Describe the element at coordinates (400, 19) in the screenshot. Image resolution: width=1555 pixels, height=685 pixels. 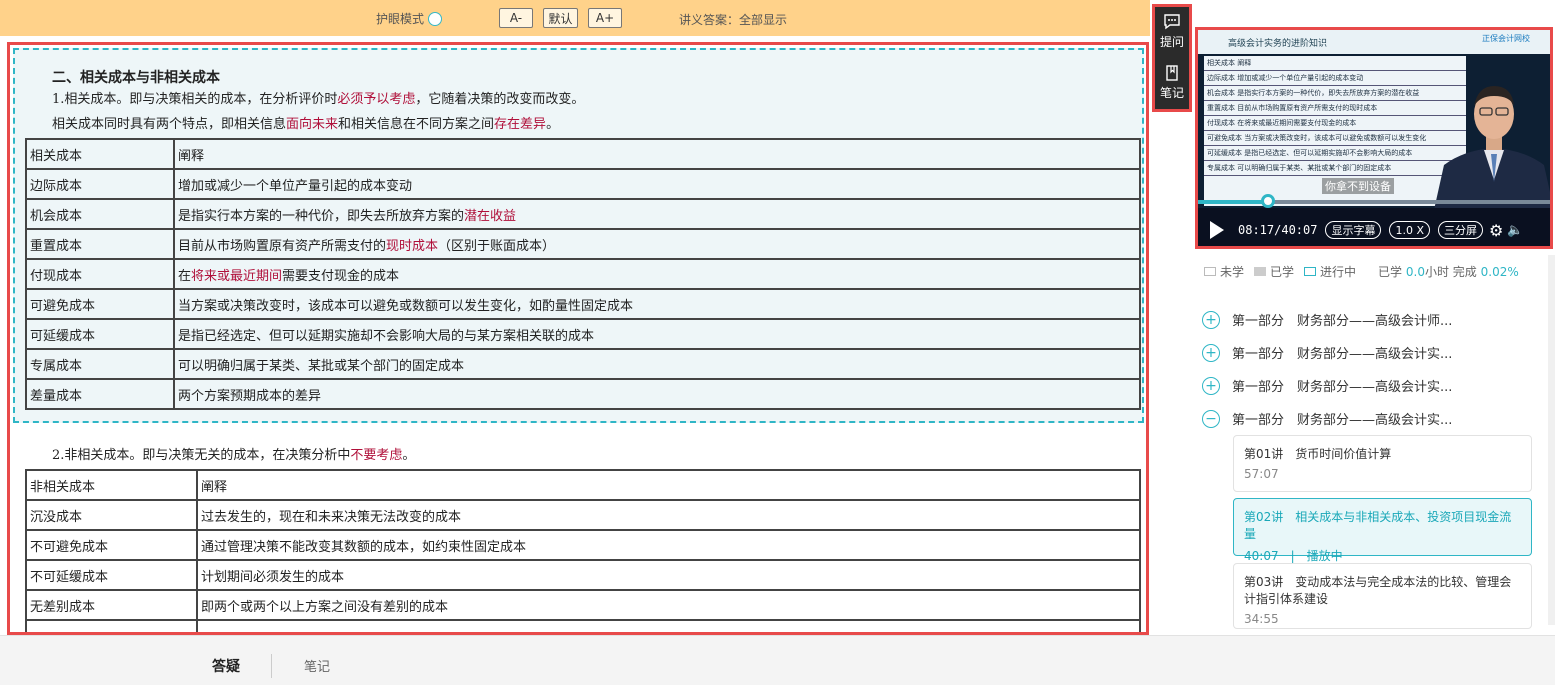
I see `eye-mode-label: 护眼模式` at that location.